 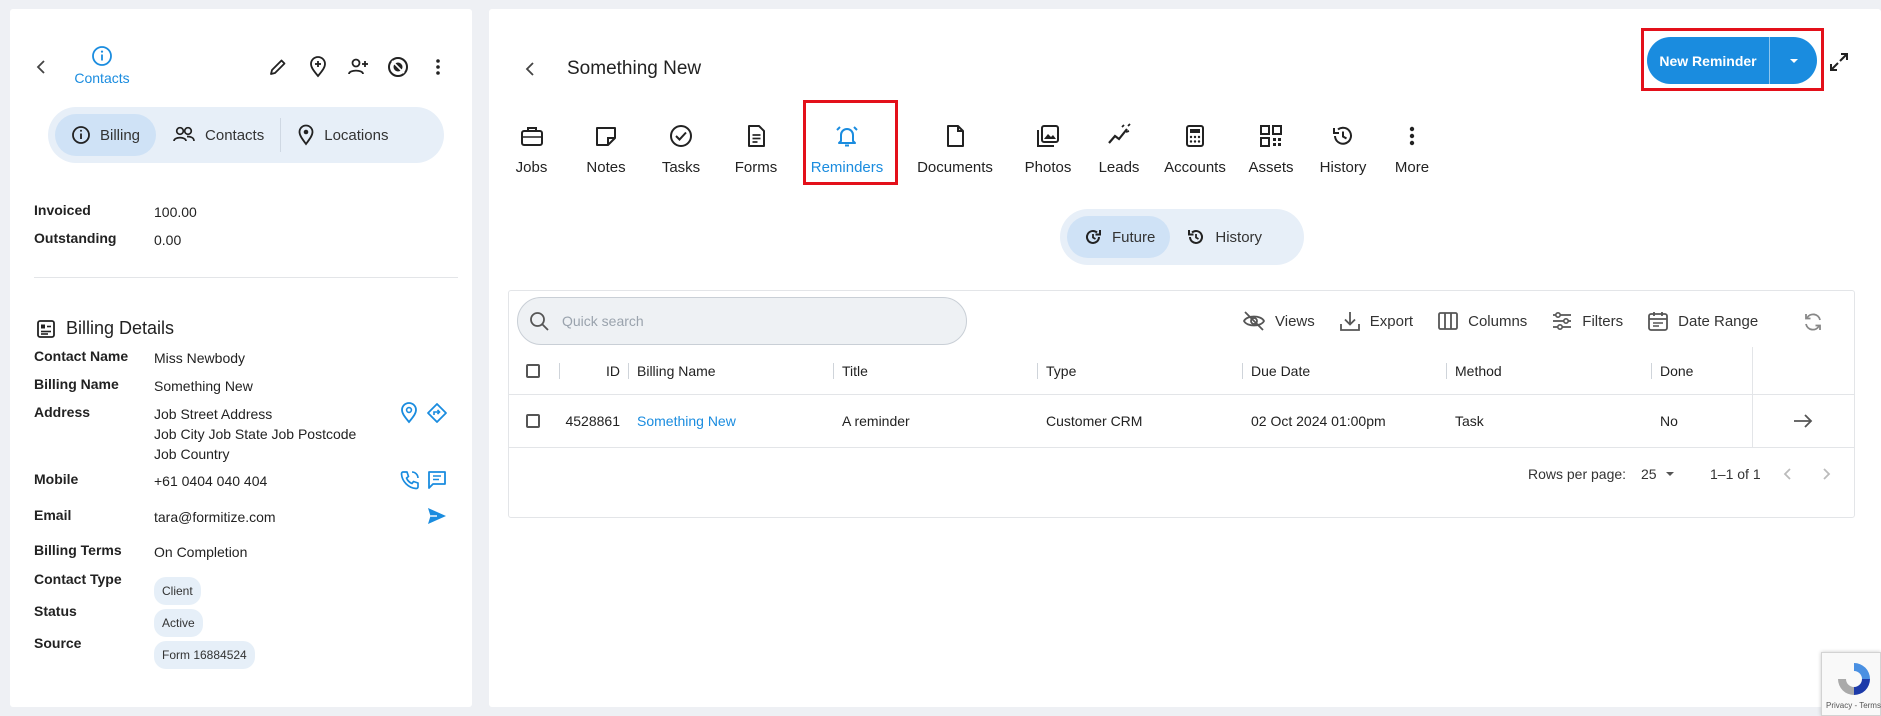 I want to click on column-header-due-date: Due Date, so click(x=1280, y=370).